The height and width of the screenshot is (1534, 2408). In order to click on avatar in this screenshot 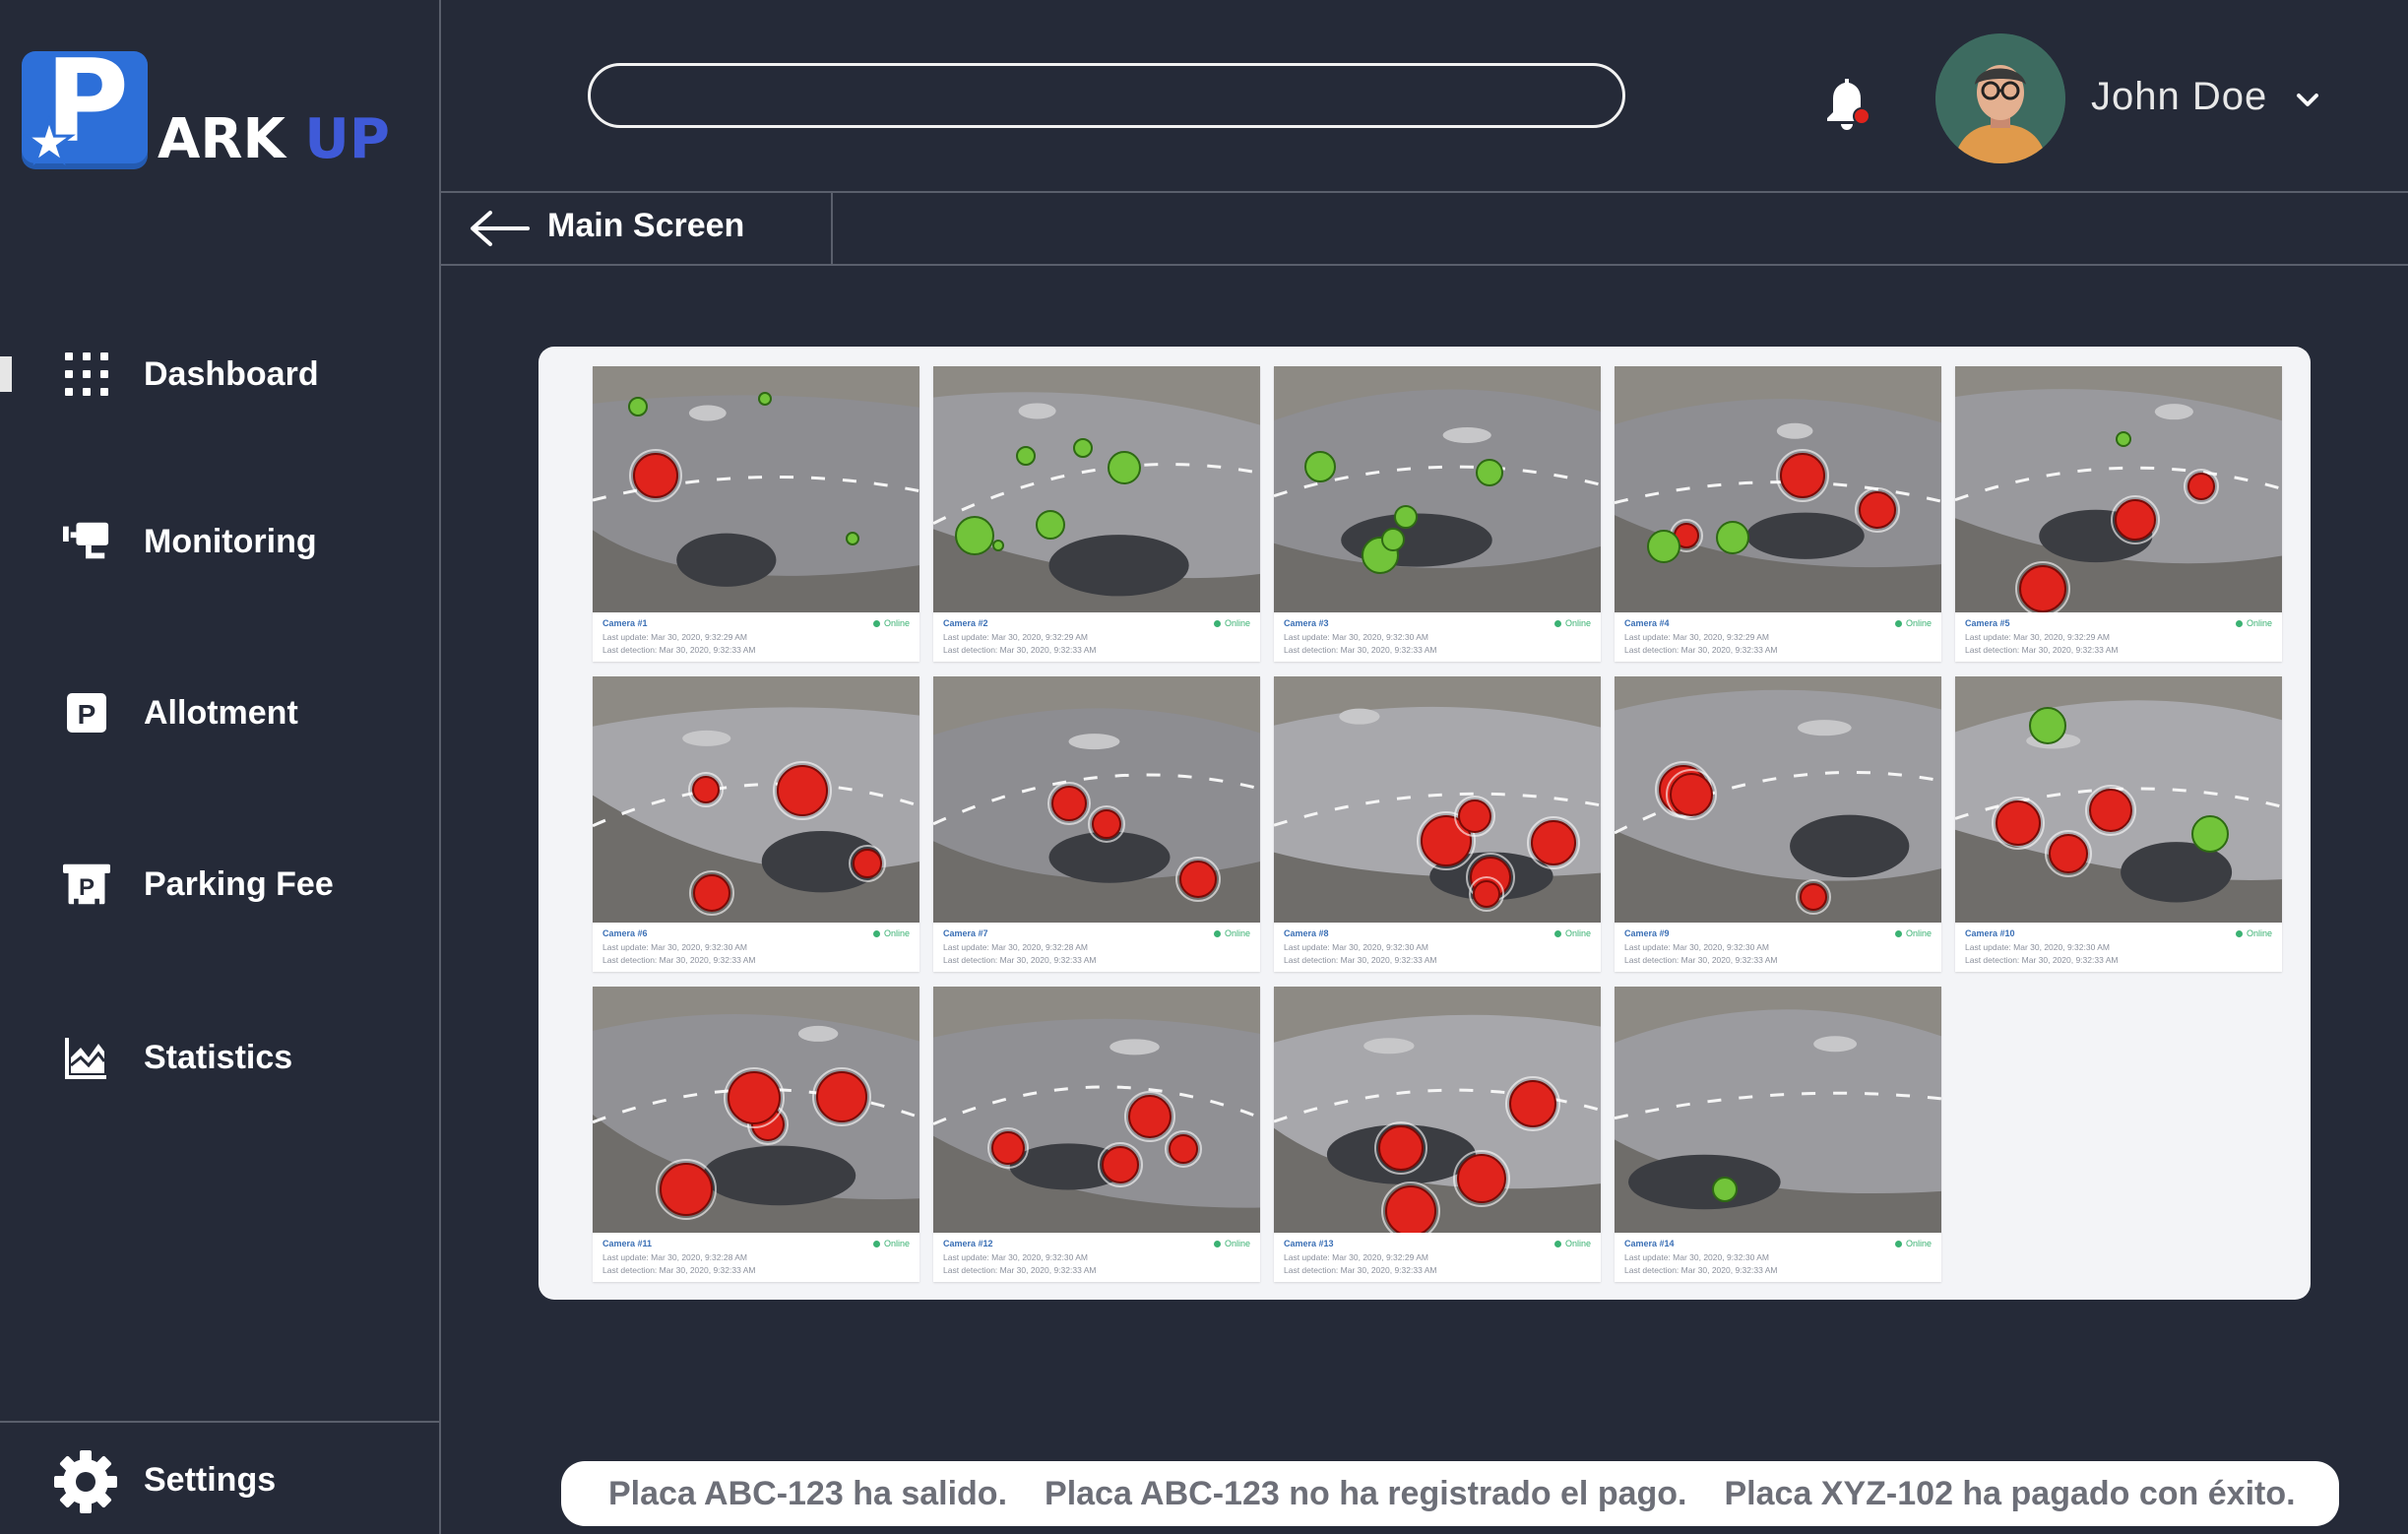, I will do `click(2000, 98)`.